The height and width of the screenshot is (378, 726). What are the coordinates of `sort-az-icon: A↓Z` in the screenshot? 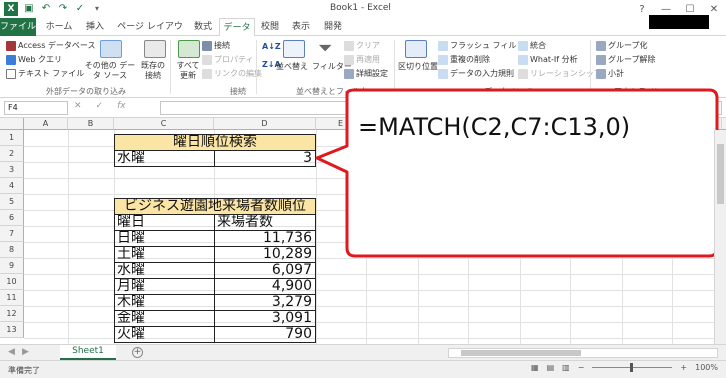 It's located at (271, 46).